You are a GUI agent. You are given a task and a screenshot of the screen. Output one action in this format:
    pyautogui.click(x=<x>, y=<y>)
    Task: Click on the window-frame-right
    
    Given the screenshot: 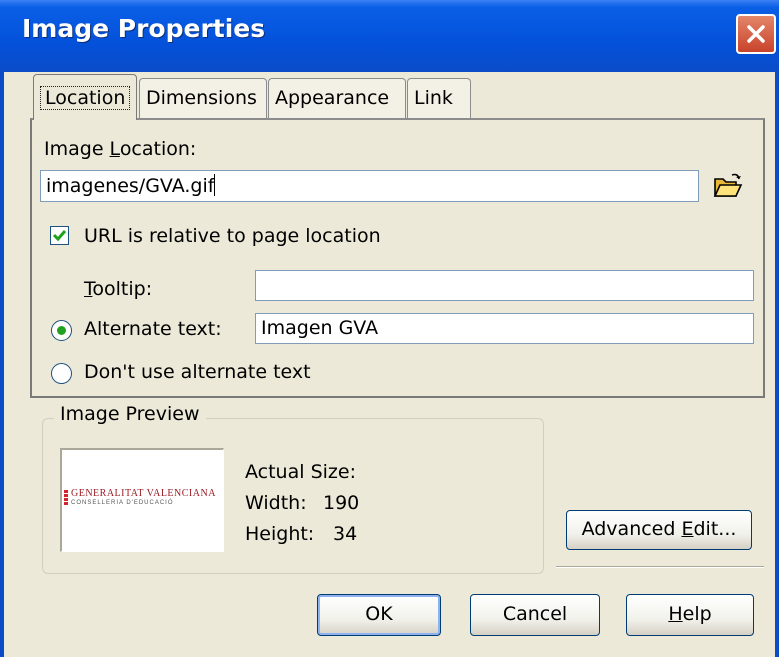 What is the action you would take?
    pyautogui.click(x=777, y=364)
    